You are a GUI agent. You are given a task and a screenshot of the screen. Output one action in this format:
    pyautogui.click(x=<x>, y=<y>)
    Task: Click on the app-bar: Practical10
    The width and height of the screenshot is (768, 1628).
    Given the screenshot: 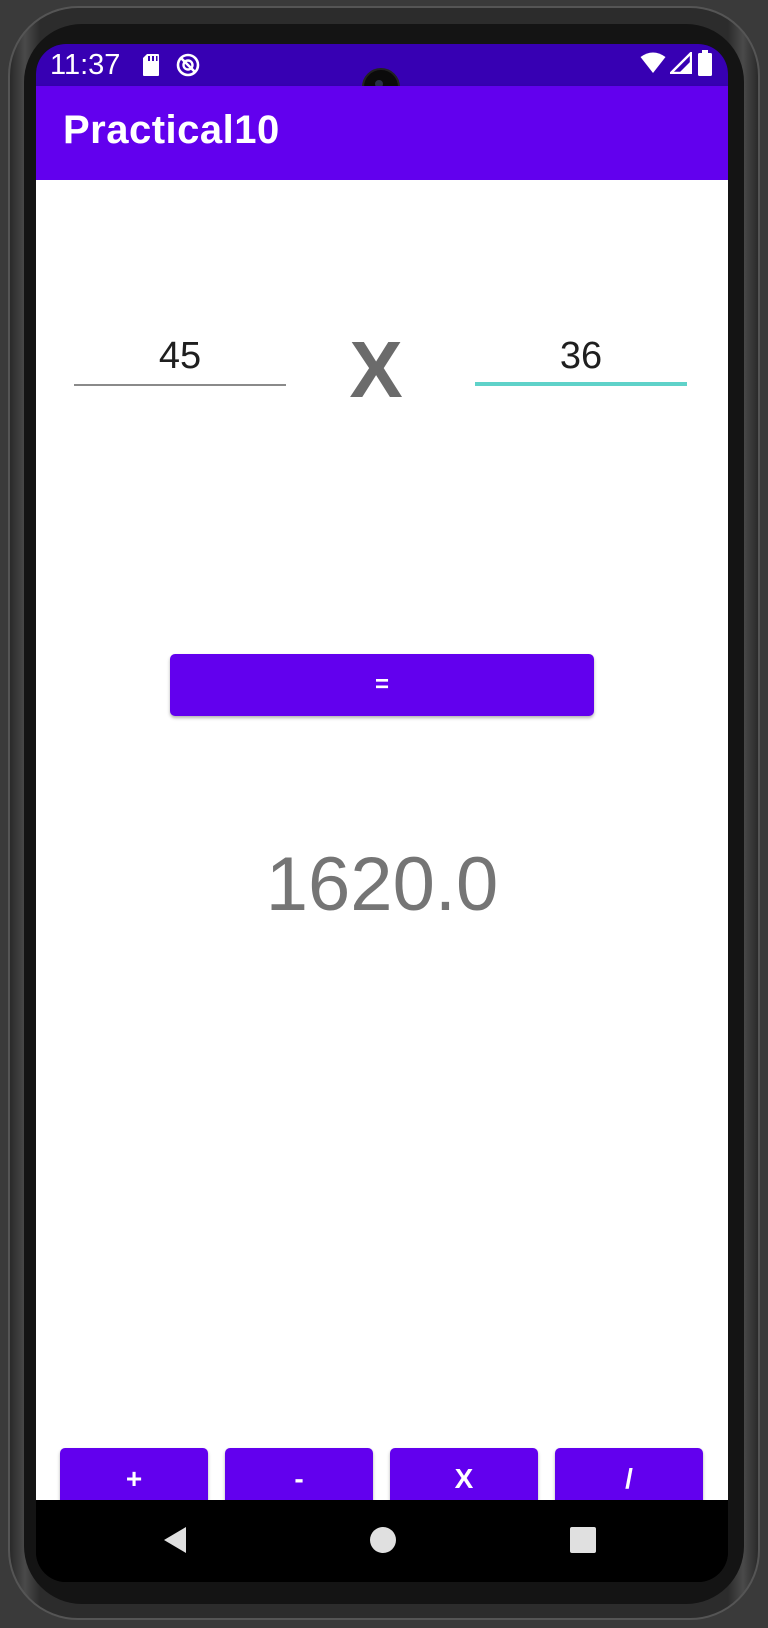 What is the action you would take?
    pyautogui.click(x=382, y=133)
    